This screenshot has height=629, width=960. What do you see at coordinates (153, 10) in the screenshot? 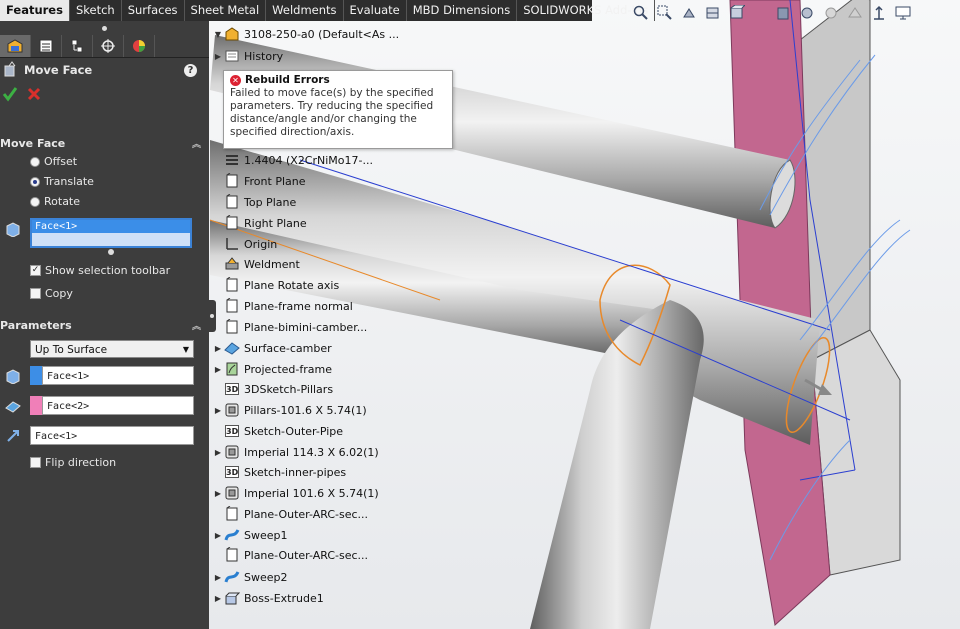
I see `tab-surfaces: Surfaces` at bounding box center [153, 10].